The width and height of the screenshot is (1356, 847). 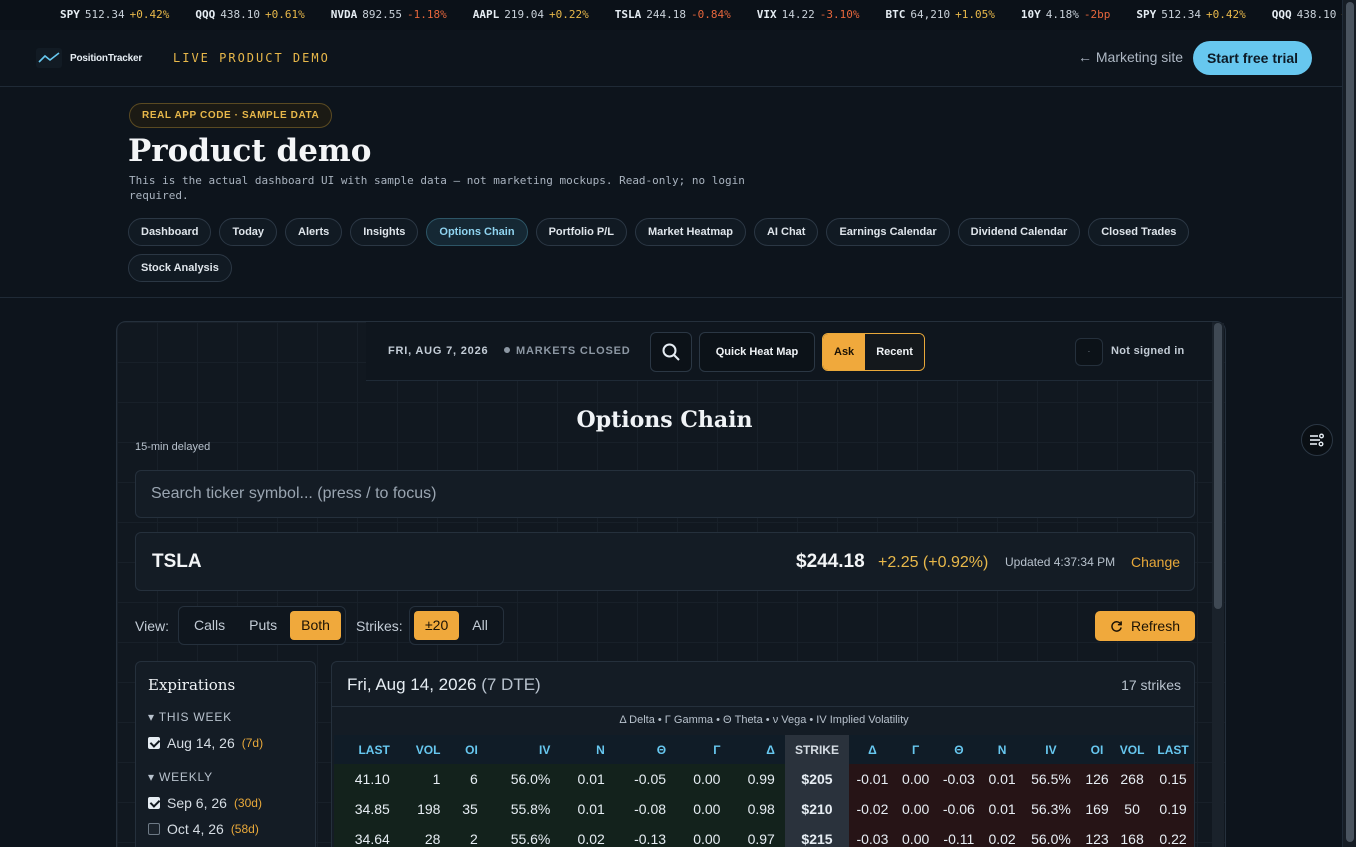 I want to click on tab-dashboard: Dashboard, so click(x=170, y=232).